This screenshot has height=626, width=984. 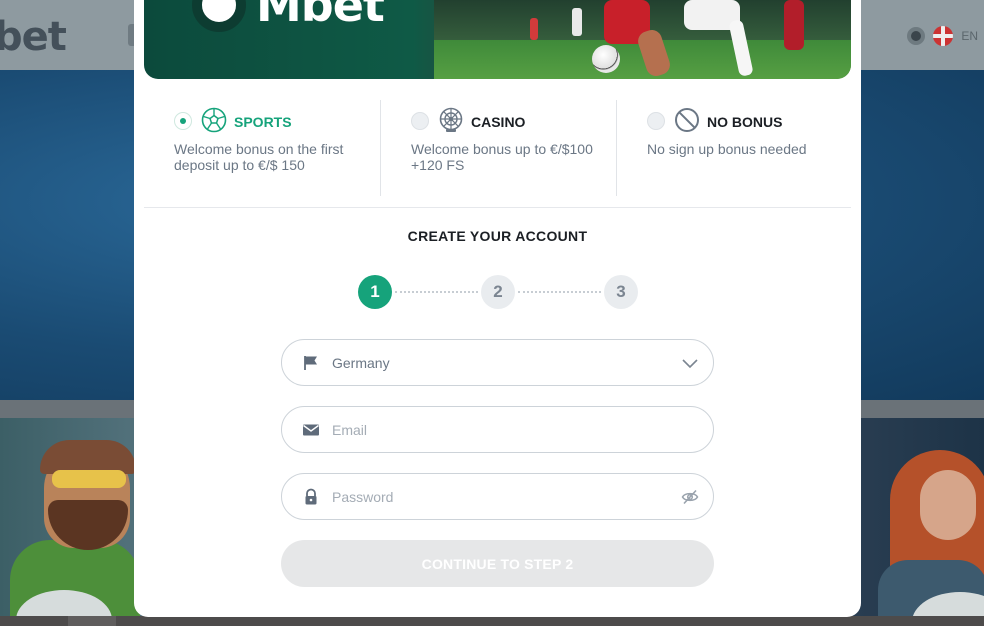 What do you see at coordinates (502, 497) in the screenshot?
I see `password-input` at bounding box center [502, 497].